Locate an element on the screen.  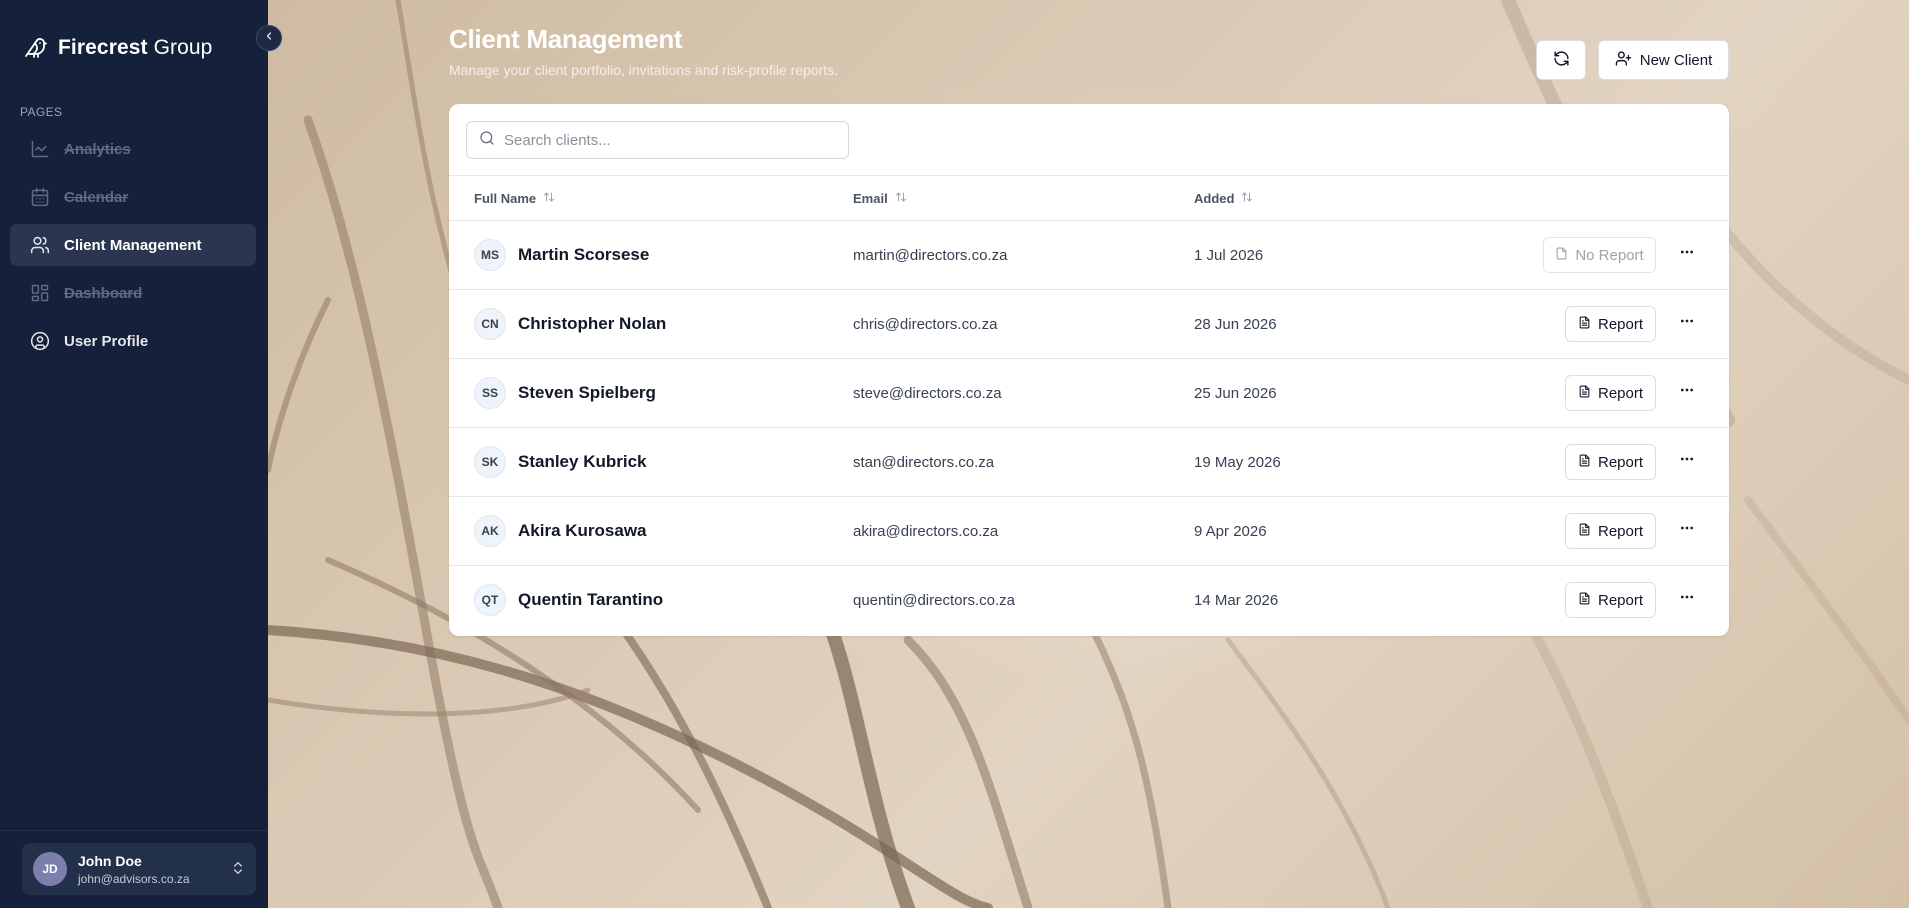
client-email: chris@directors.co.za is located at coordinates (925, 324).